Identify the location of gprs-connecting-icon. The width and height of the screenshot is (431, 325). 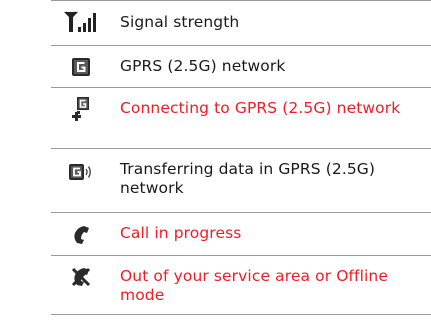
(80, 109).